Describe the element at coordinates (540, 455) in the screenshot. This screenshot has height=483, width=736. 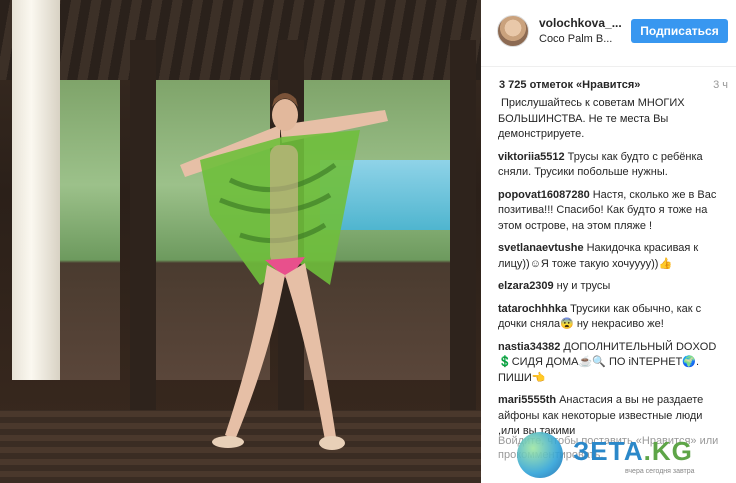
I see `globe-logo-icon` at that location.